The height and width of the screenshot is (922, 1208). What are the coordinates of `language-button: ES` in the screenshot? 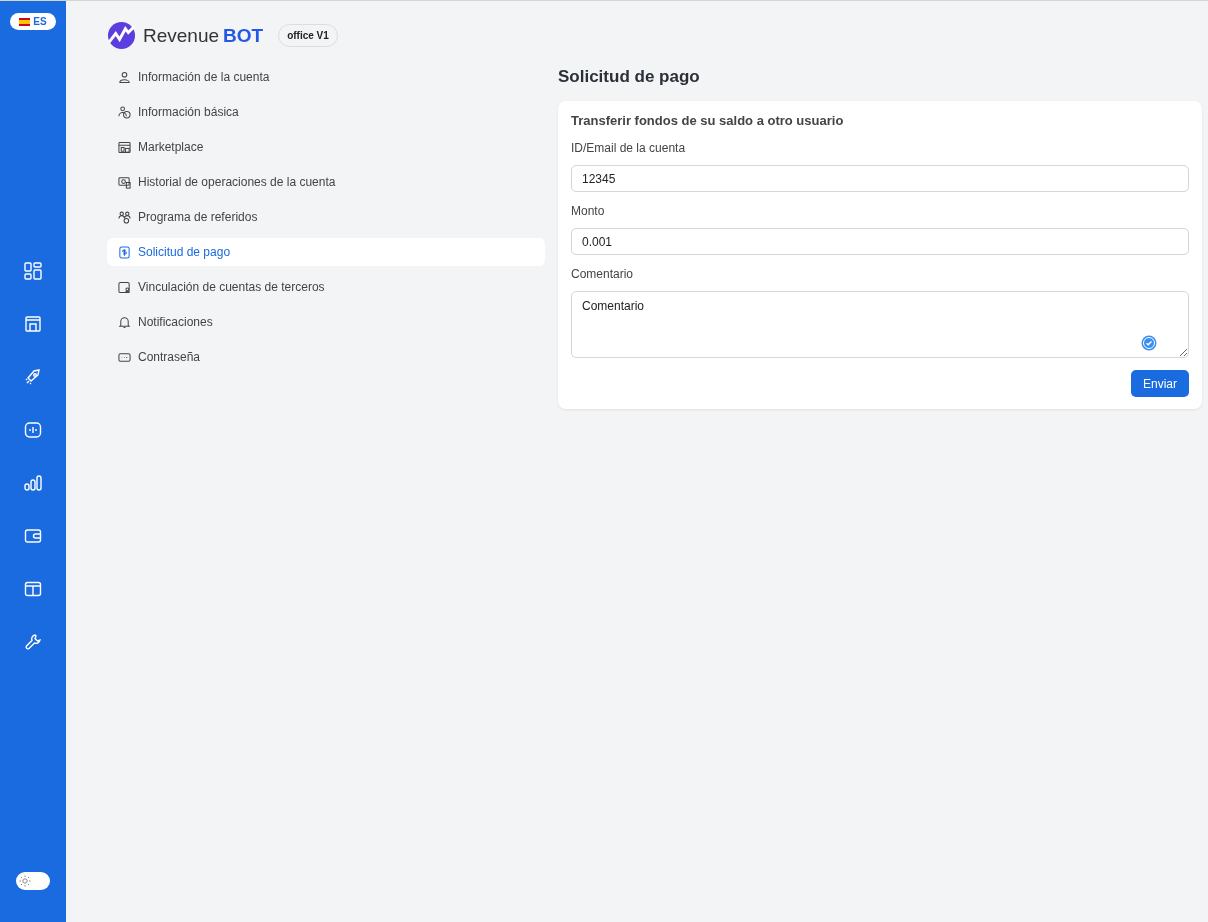 It's located at (33, 21).